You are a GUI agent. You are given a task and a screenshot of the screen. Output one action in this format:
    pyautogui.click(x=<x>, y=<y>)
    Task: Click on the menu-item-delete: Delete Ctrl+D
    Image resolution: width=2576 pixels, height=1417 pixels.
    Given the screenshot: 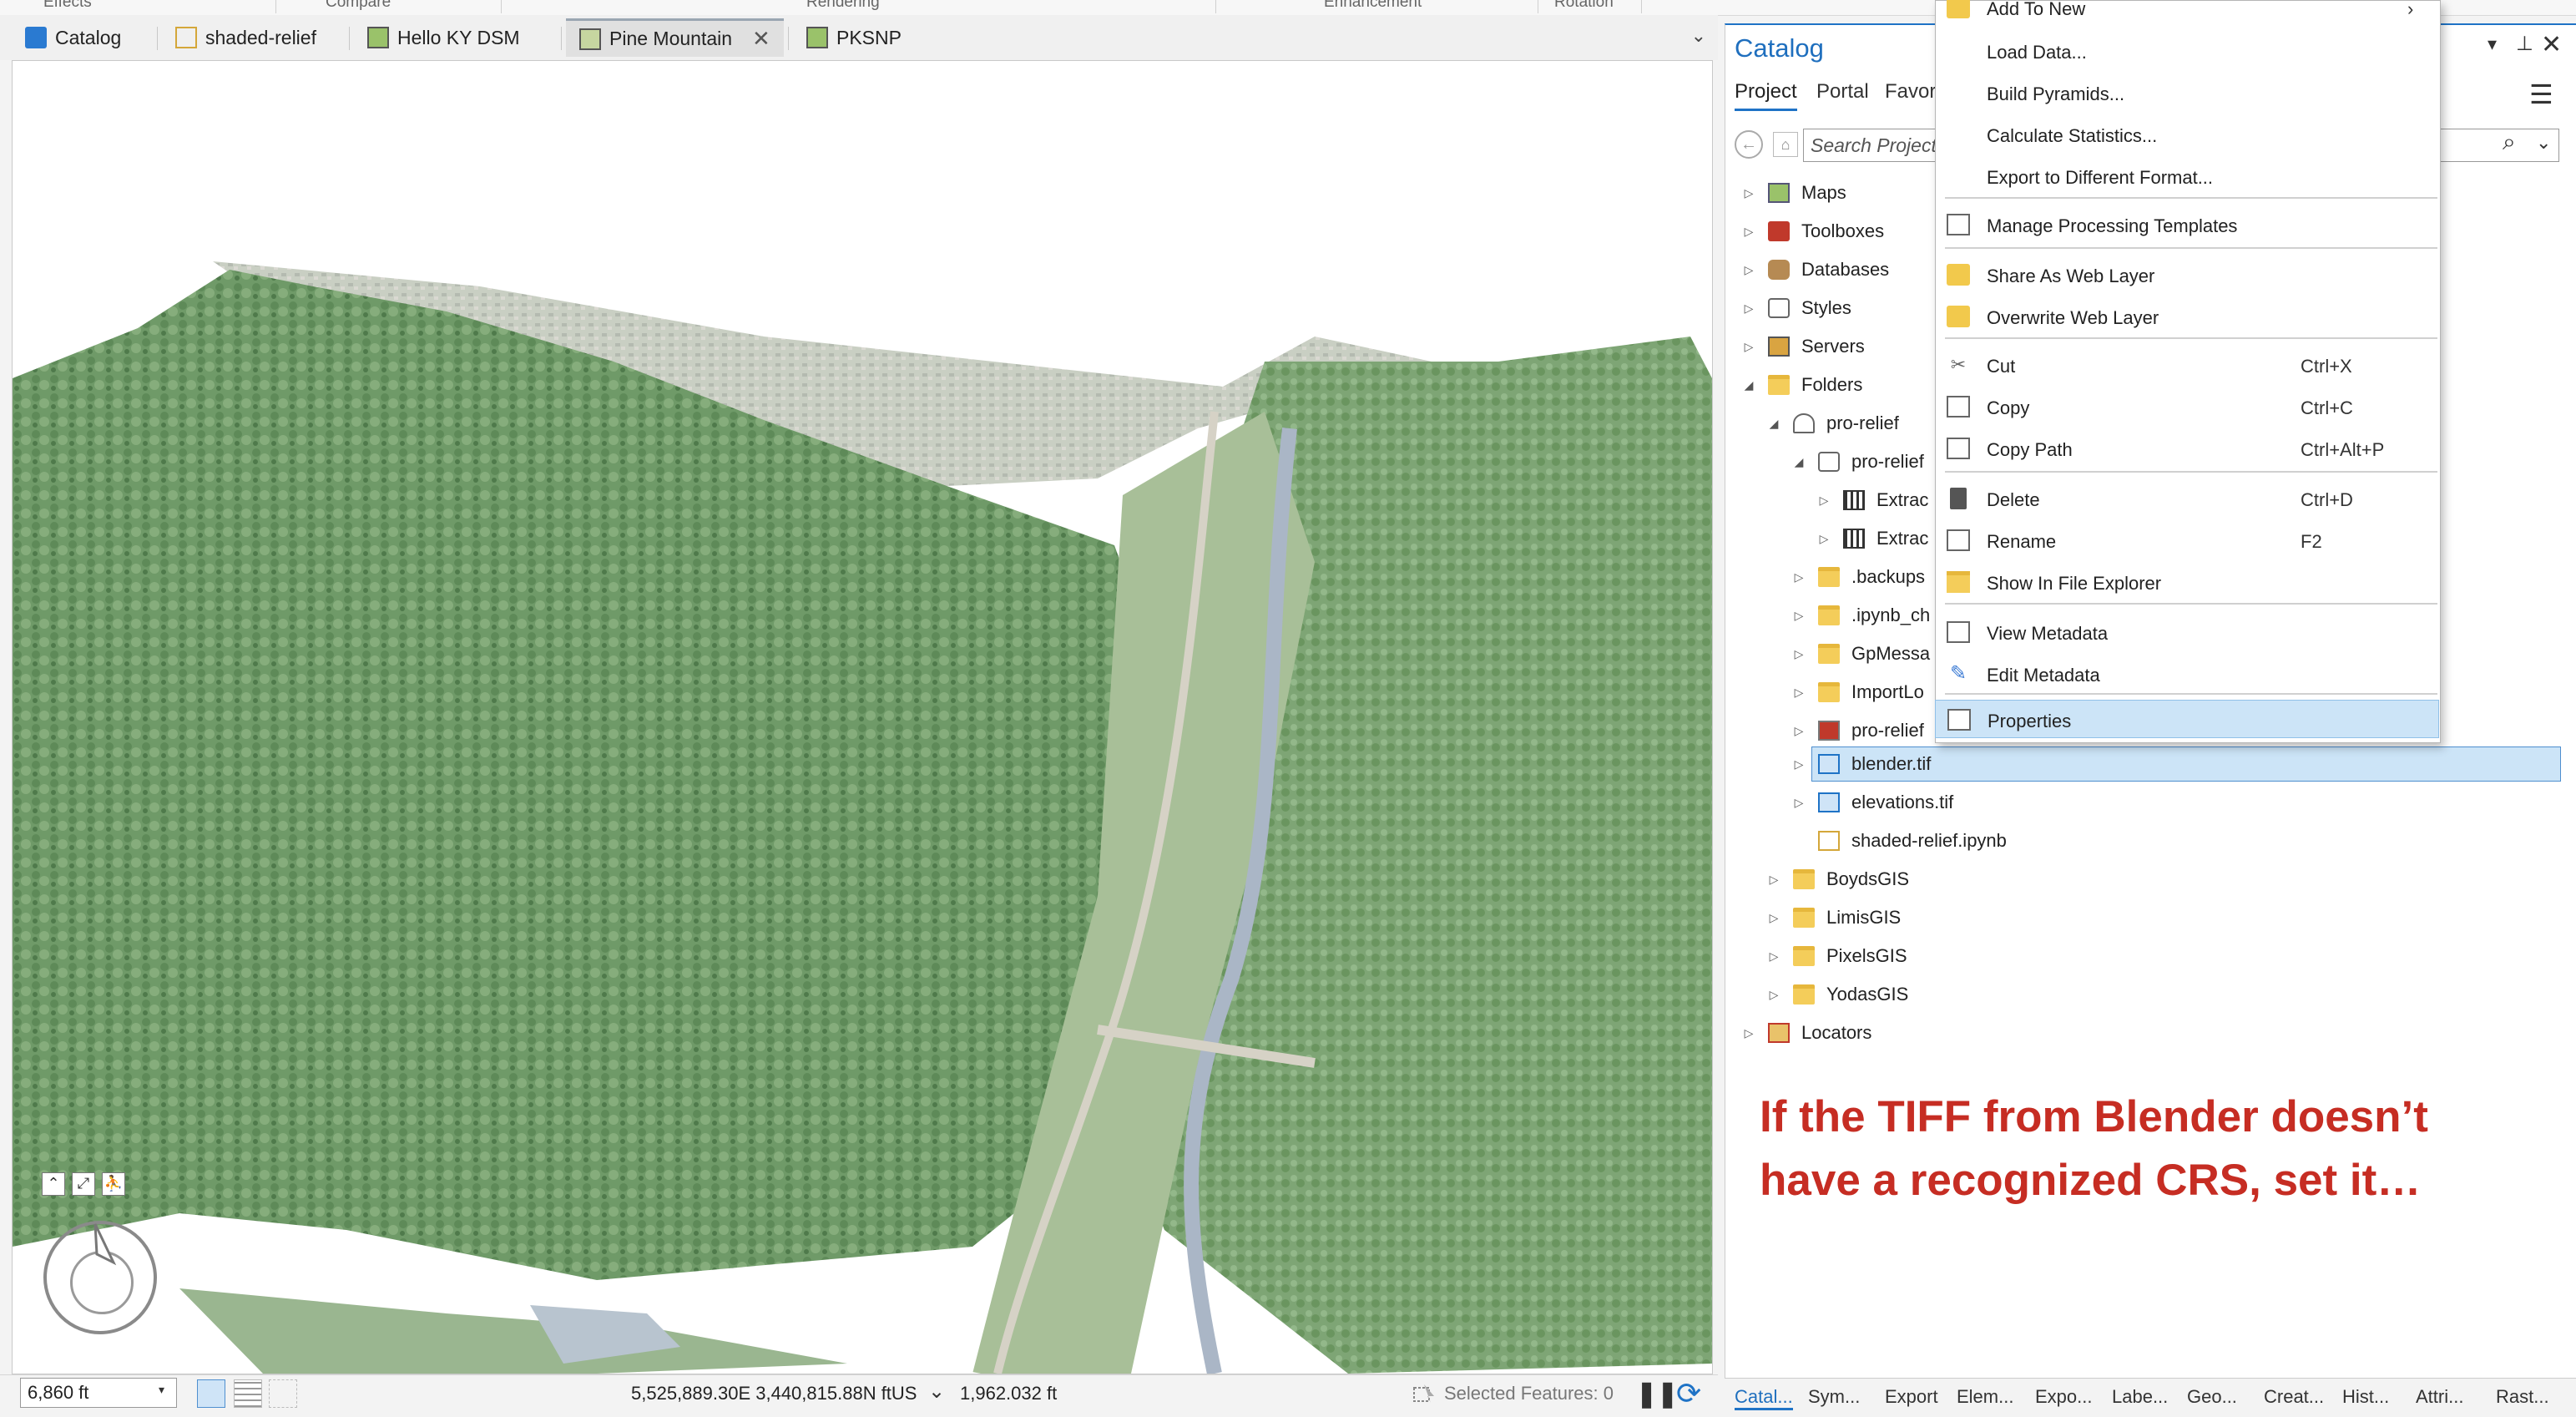 What is the action you would take?
    pyautogui.click(x=2187, y=499)
    